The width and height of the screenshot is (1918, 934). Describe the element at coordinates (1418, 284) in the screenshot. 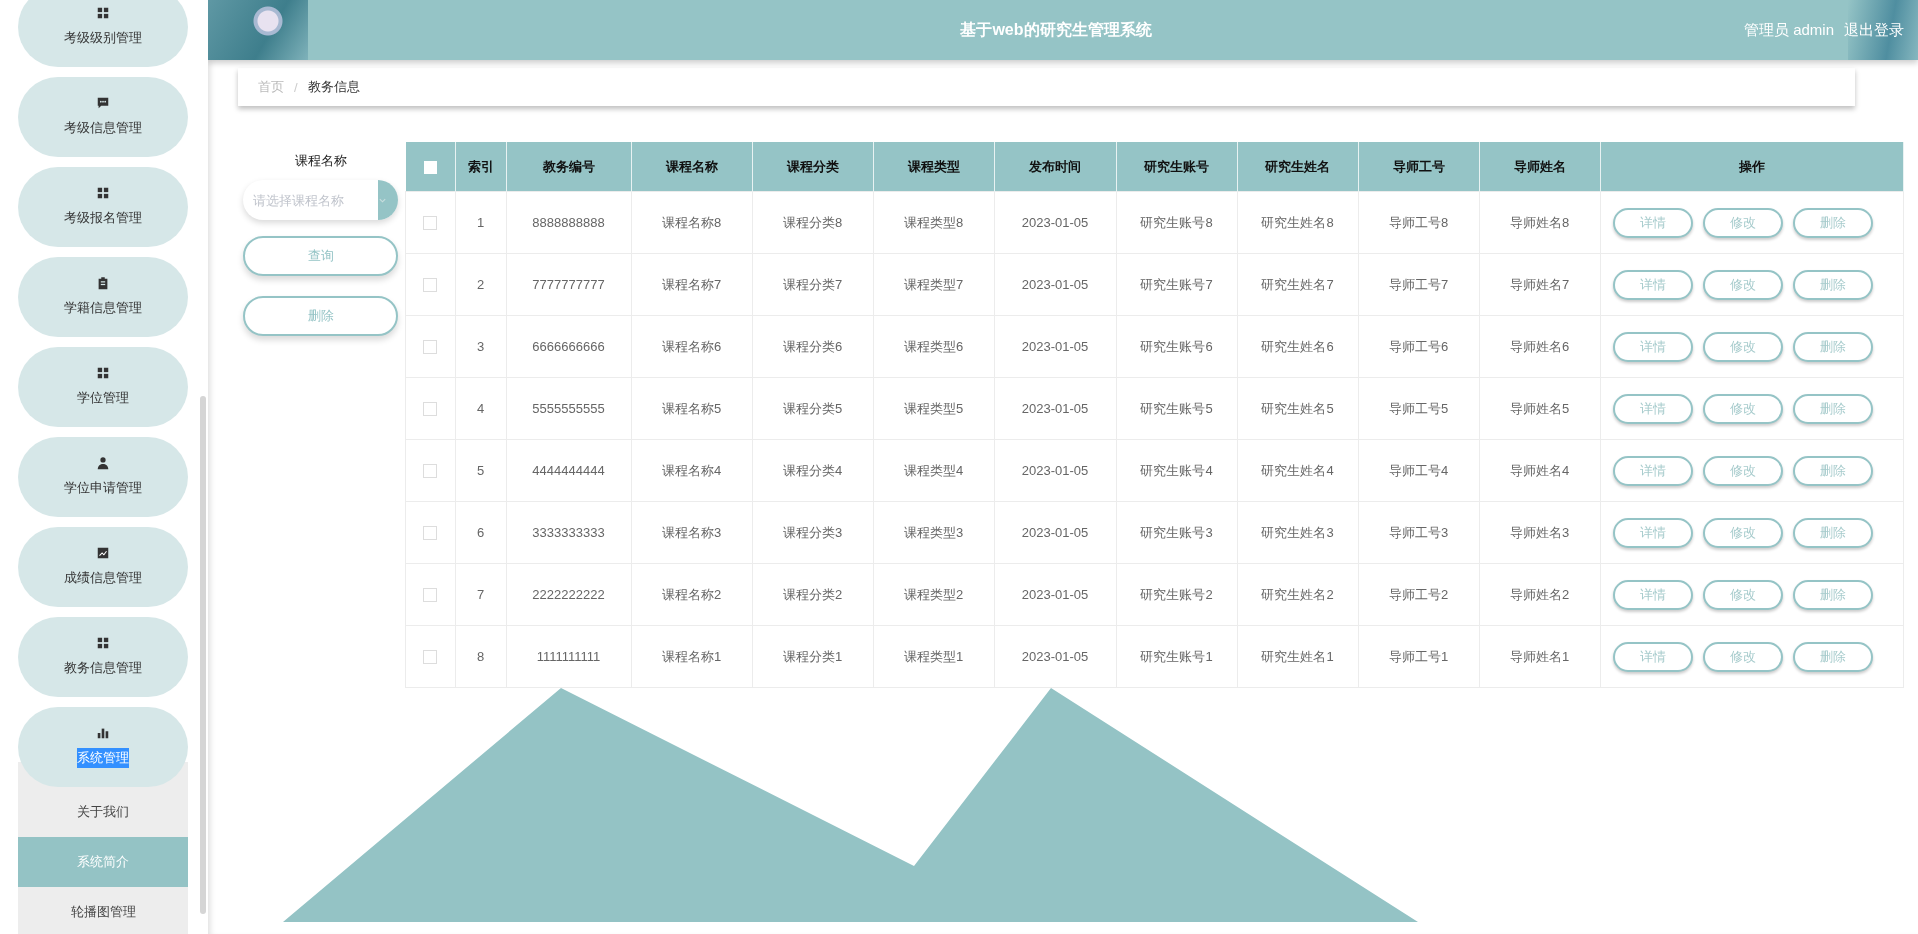

I see `table-cell: 导师工号7` at that location.